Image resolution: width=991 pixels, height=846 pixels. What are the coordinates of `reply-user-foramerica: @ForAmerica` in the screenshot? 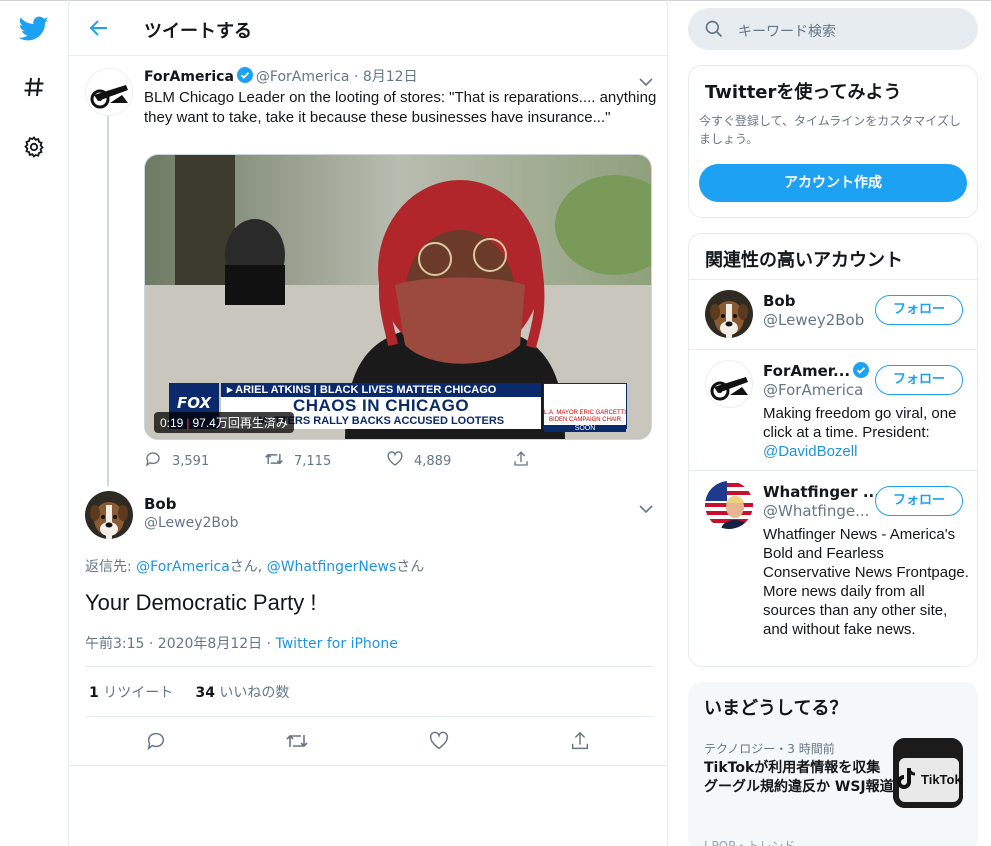 It's located at (183, 567).